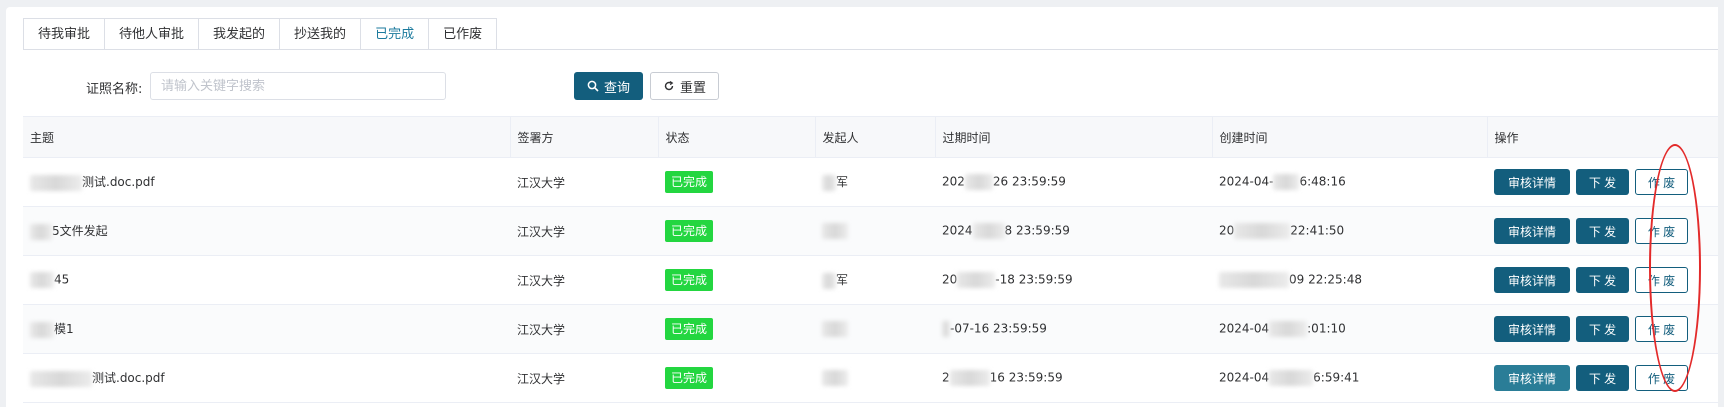 This screenshot has width=1724, height=407. I want to click on created-text: 6:48:16, so click(1322, 181).